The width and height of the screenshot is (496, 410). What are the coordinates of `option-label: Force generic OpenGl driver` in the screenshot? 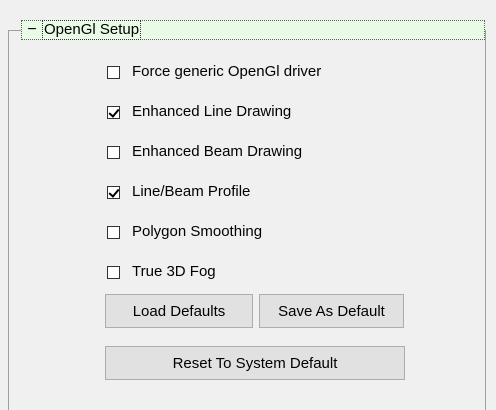 It's located at (227, 71).